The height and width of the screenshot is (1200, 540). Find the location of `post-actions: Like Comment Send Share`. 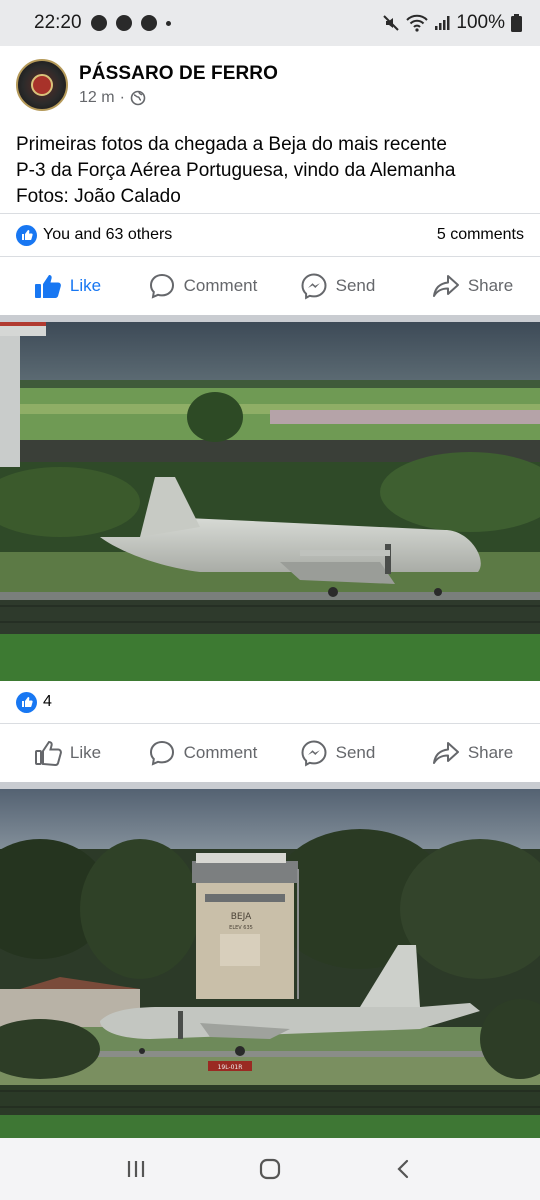

post-actions: Like Comment Send Share is located at coordinates (270, 286).